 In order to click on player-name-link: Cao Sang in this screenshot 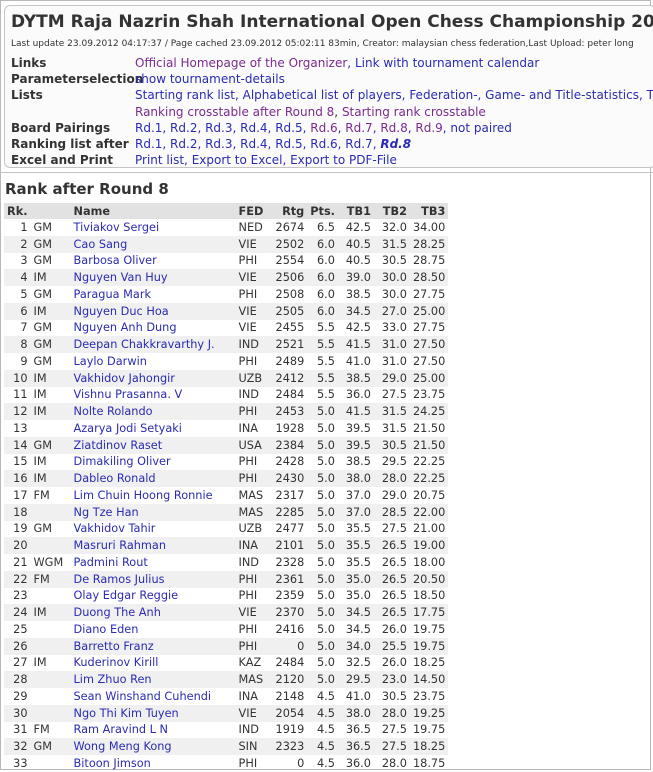, I will do `click(153, 244)`.